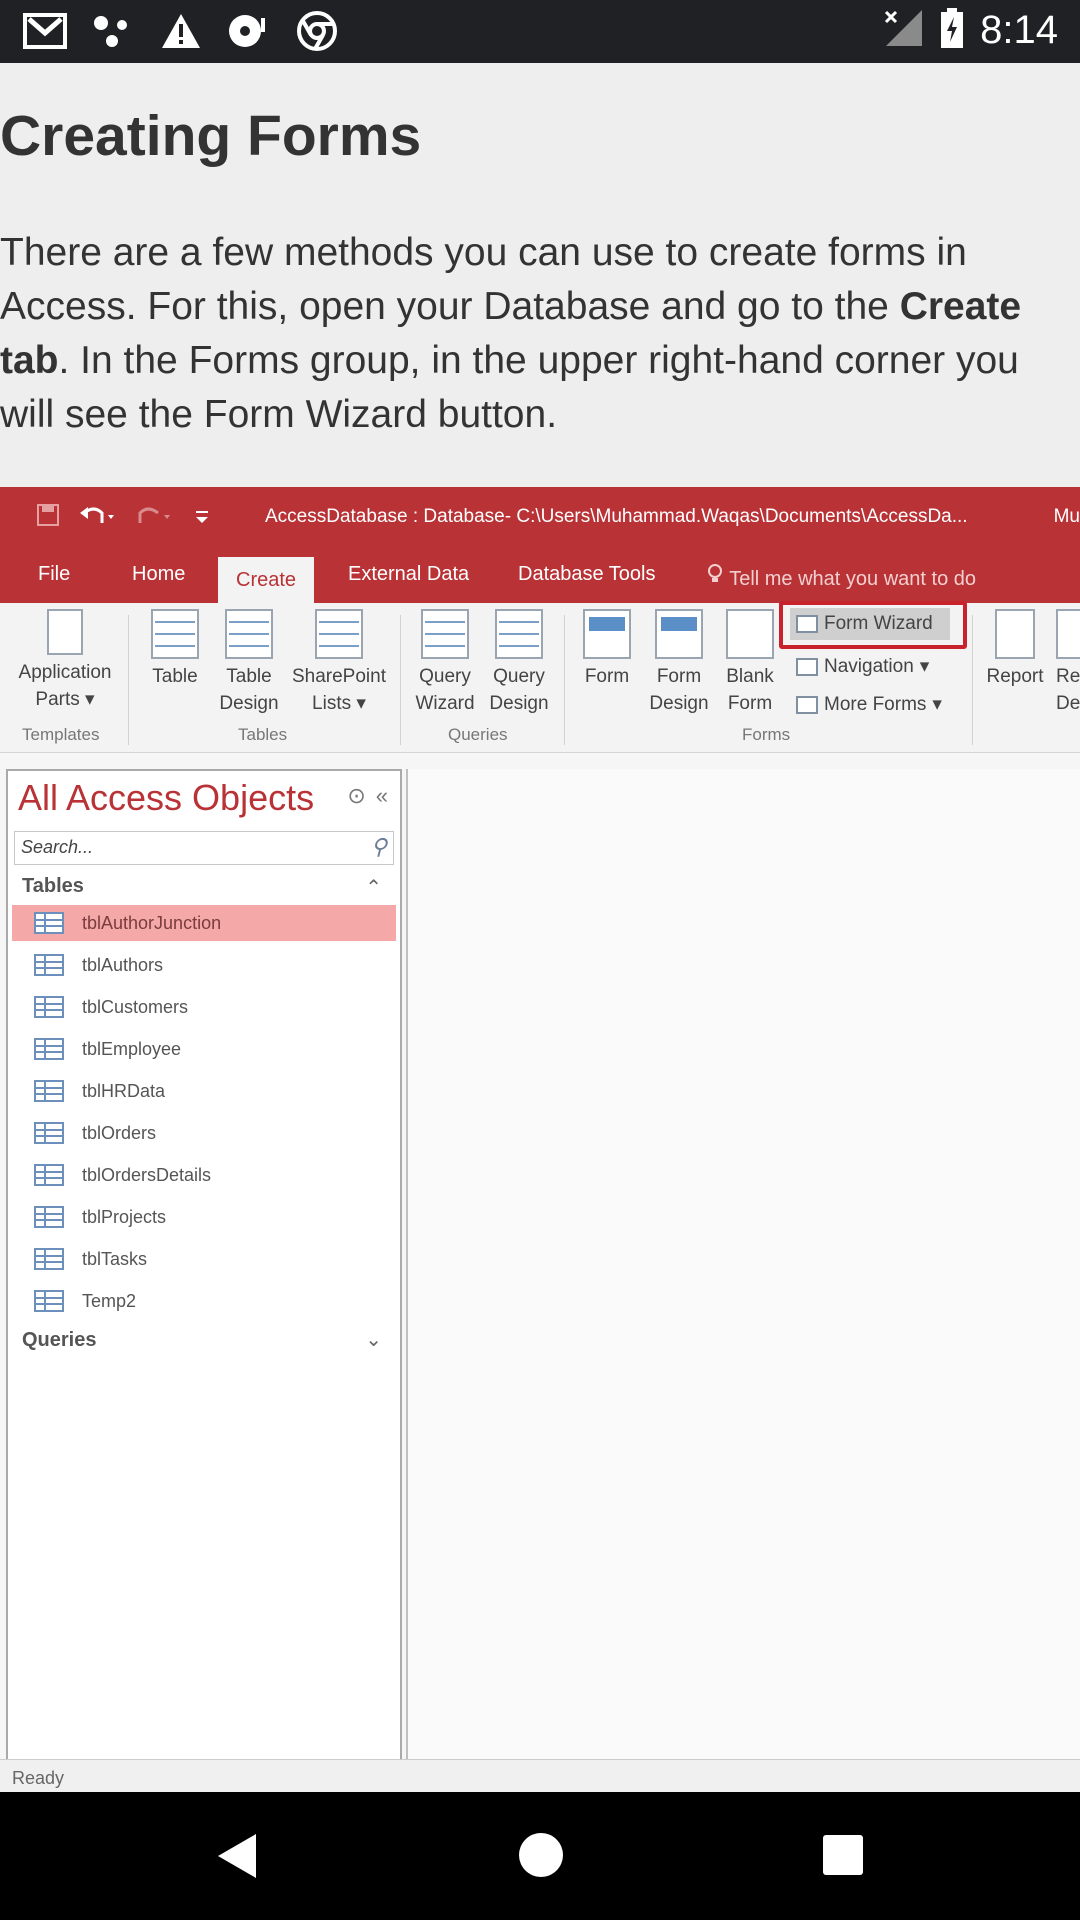  What do you see at coordinates (339, 634) in the screenshot?
I see `sharepoint-icon` at bounding box center [339, 634].